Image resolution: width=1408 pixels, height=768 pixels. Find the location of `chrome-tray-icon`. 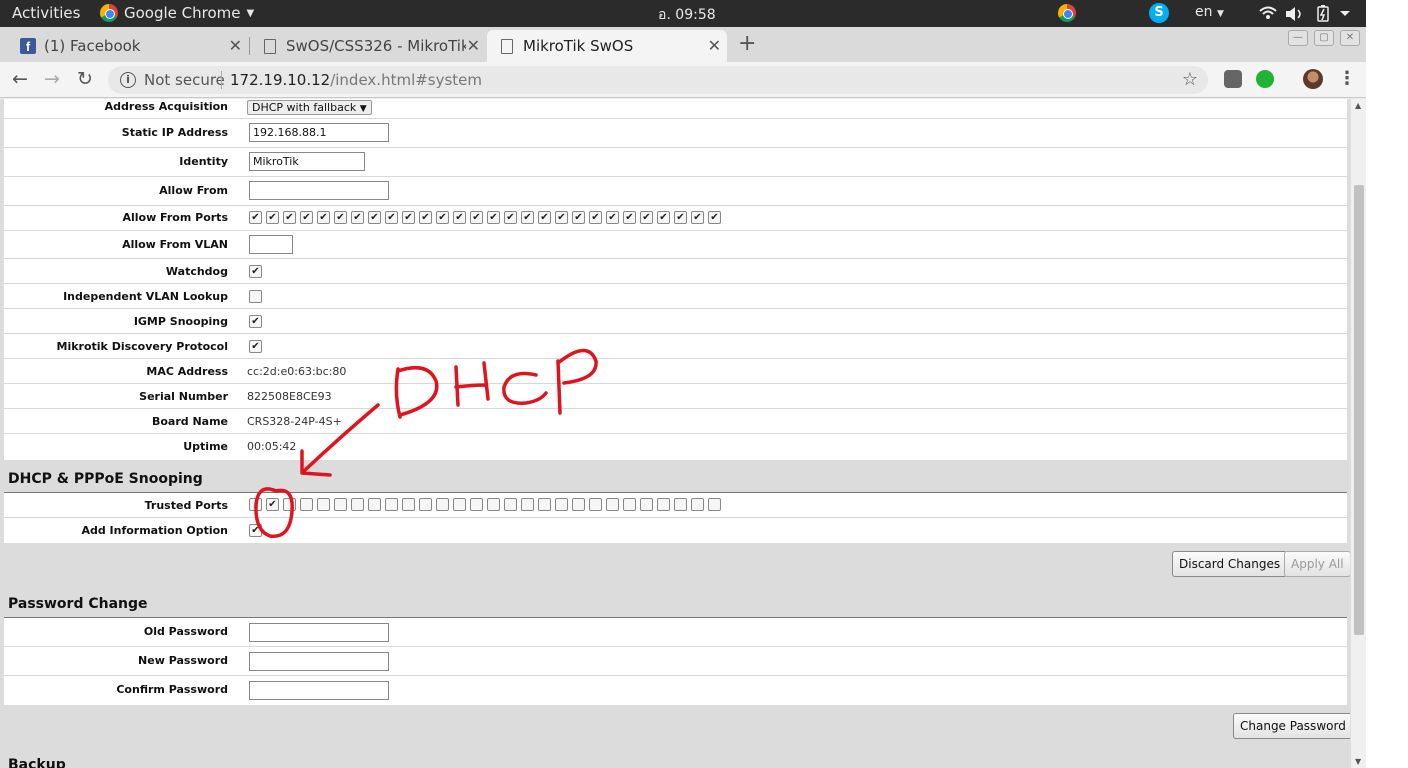

chrome-tray-icon is located at coordinates (1067, 13).